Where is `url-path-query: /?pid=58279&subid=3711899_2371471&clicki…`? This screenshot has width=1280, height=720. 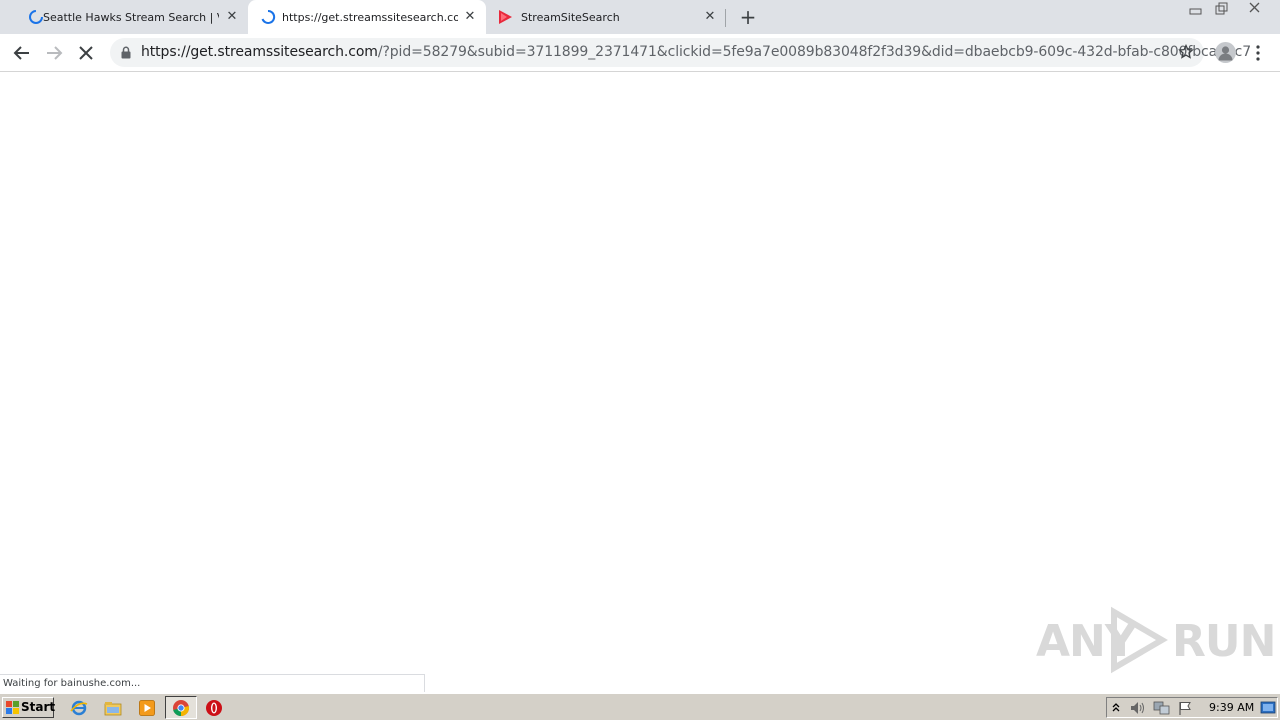 url-path-query: /?pid=58279&subid=3711899_2371471&clicki… is located at coordinates (814, 52).